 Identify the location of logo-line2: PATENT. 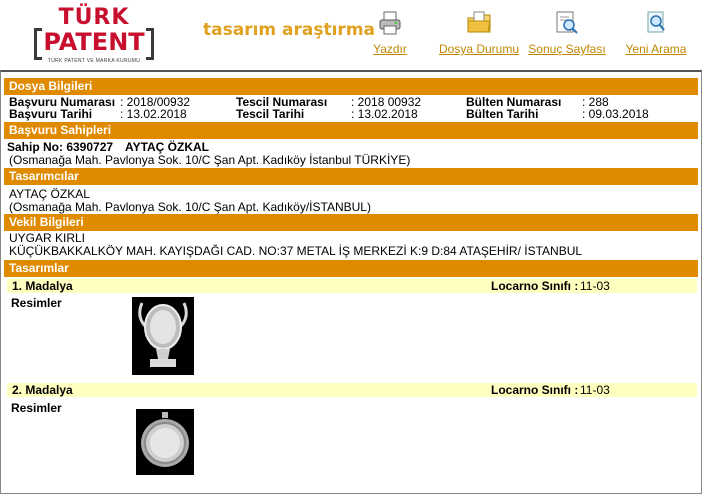
(94, 42).